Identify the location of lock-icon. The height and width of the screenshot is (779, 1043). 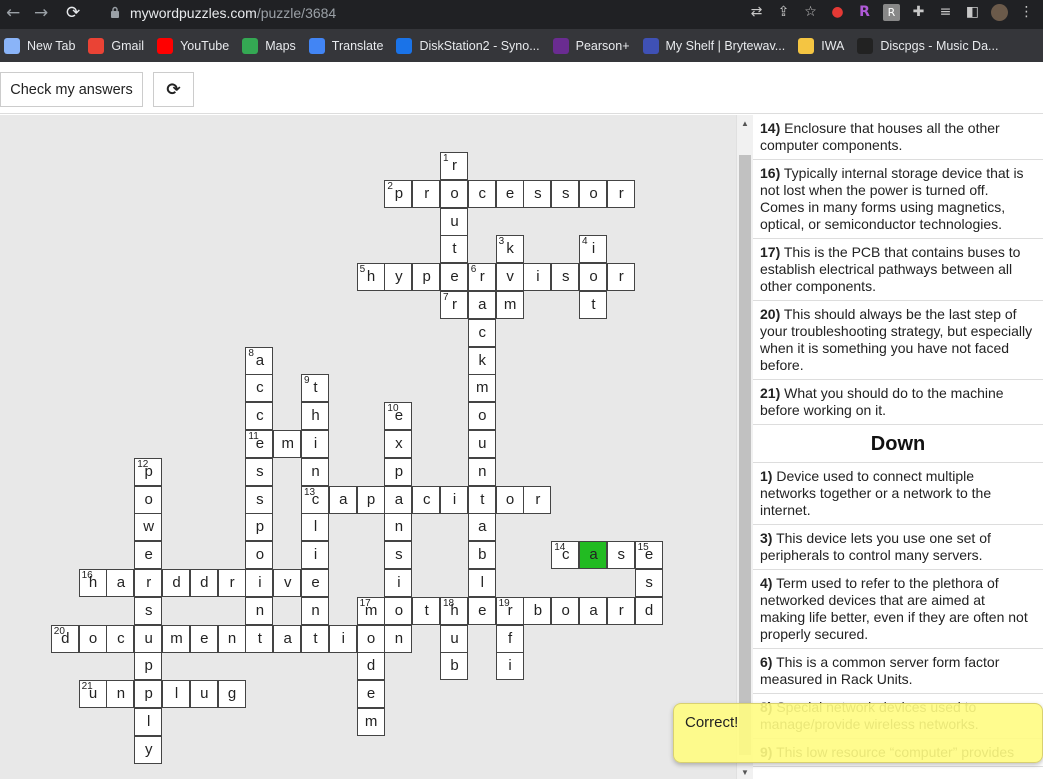
(115, 12).